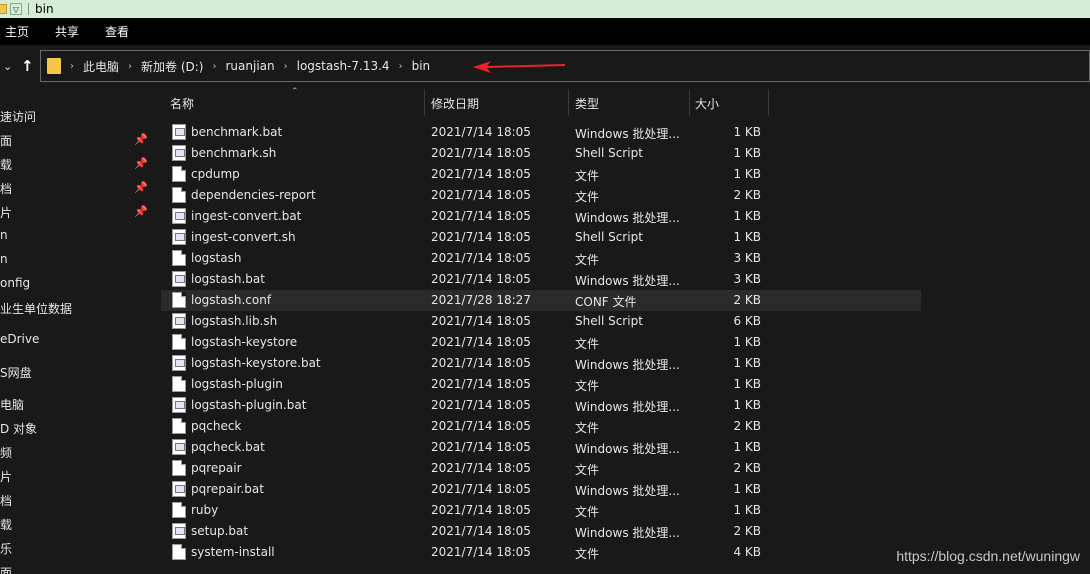 This screenshot has height=574, width=1090. I want to click on tab-home: 主页, so click(17, 31).